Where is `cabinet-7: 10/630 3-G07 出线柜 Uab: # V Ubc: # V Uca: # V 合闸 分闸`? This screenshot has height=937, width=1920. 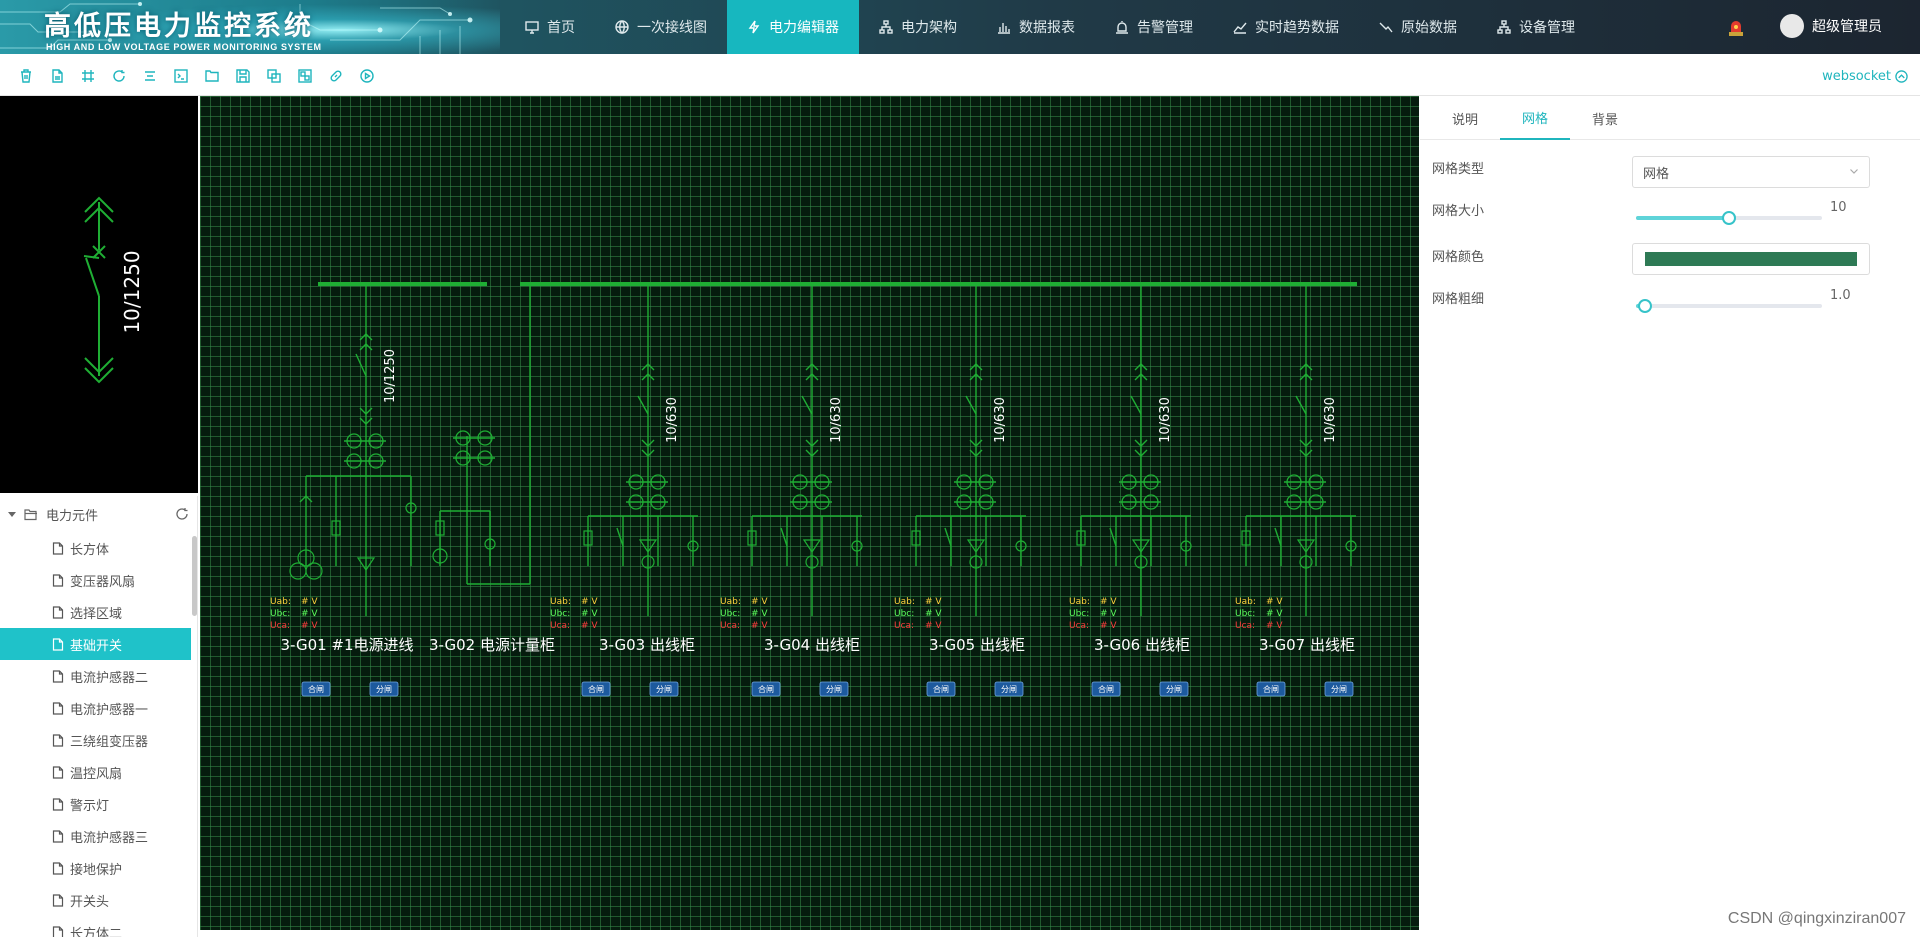 cabinet-7: 10/630 3-G07 出线柜 Uab: # V Ubc: # V Uca: # V 合闸 分闸 is located at coordinates (1296, 490).